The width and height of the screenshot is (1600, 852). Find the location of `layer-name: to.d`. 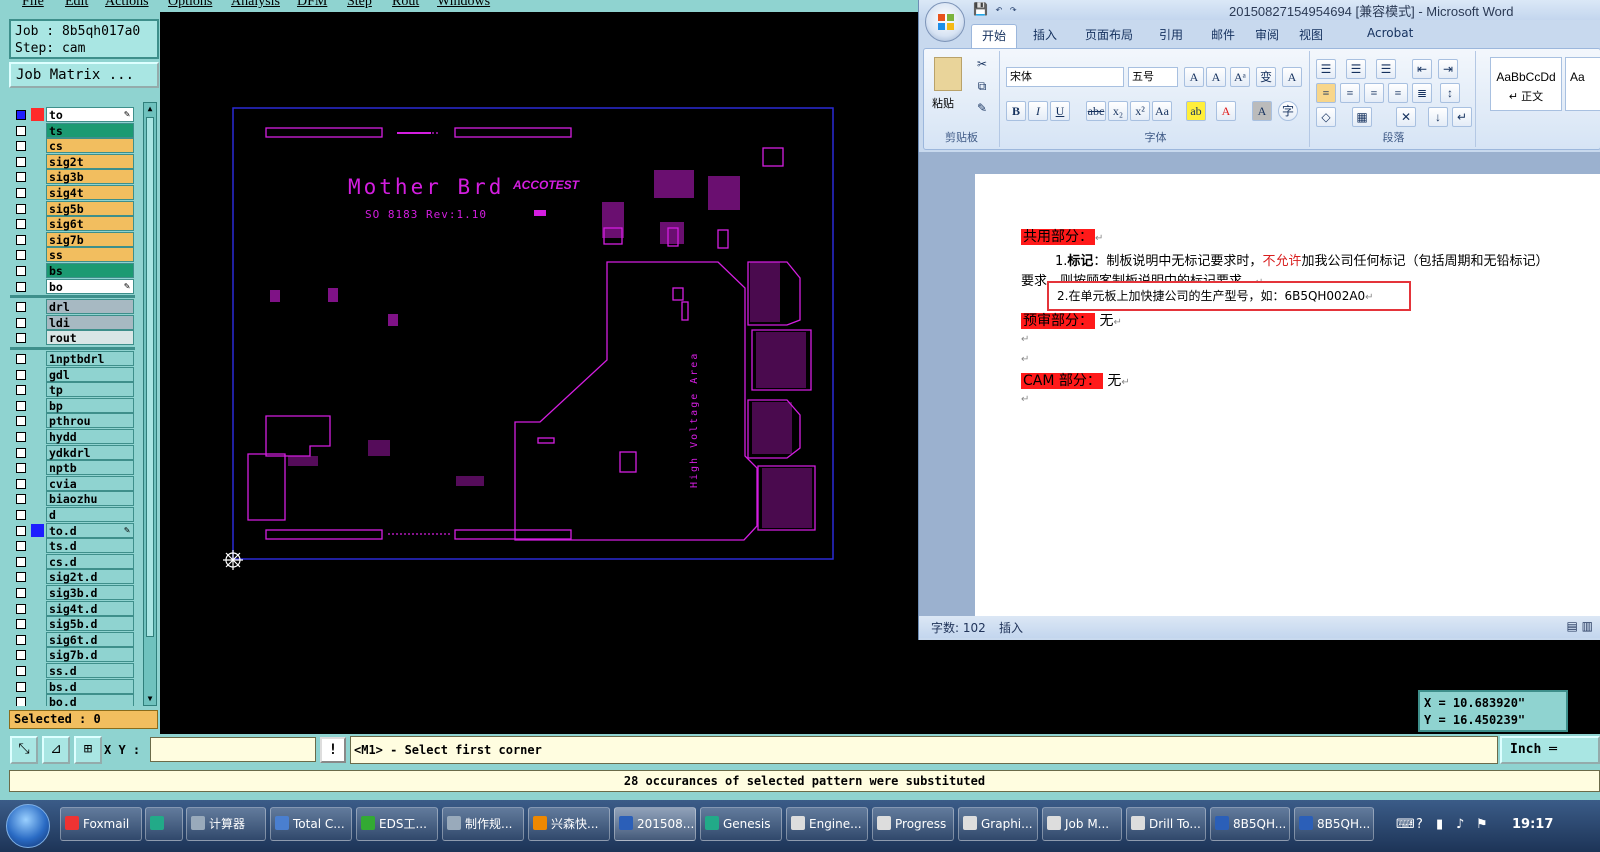

layer-name: to.d is located at coordinates (90, 530).